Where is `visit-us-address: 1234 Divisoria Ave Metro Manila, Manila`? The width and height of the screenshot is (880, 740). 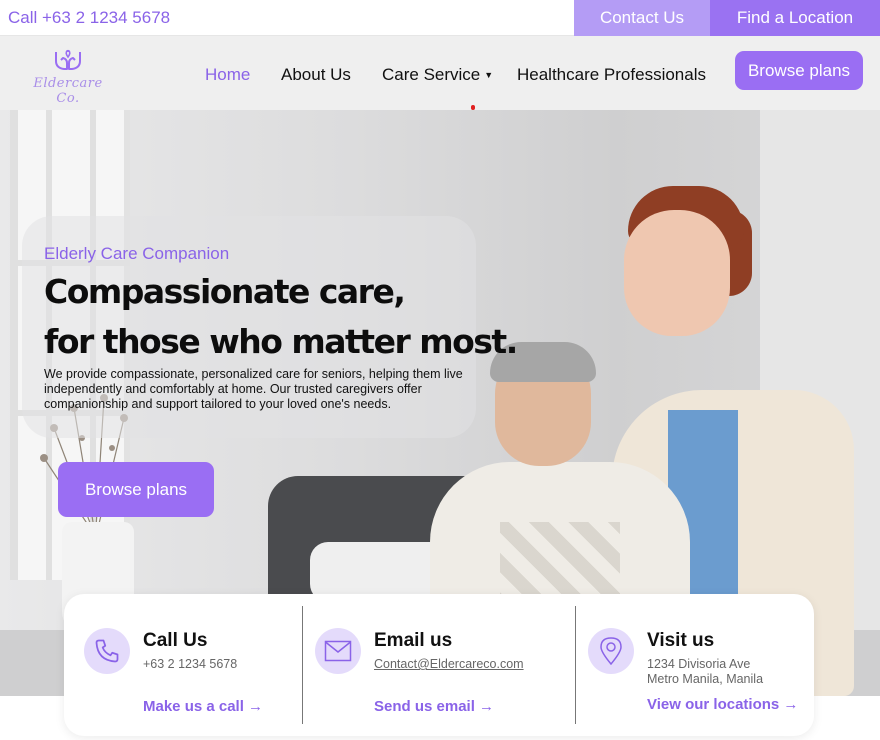 visit-us-address: 1234 Divisoria Ave Metro Manila, Manila is located at coordinates (705, 672).